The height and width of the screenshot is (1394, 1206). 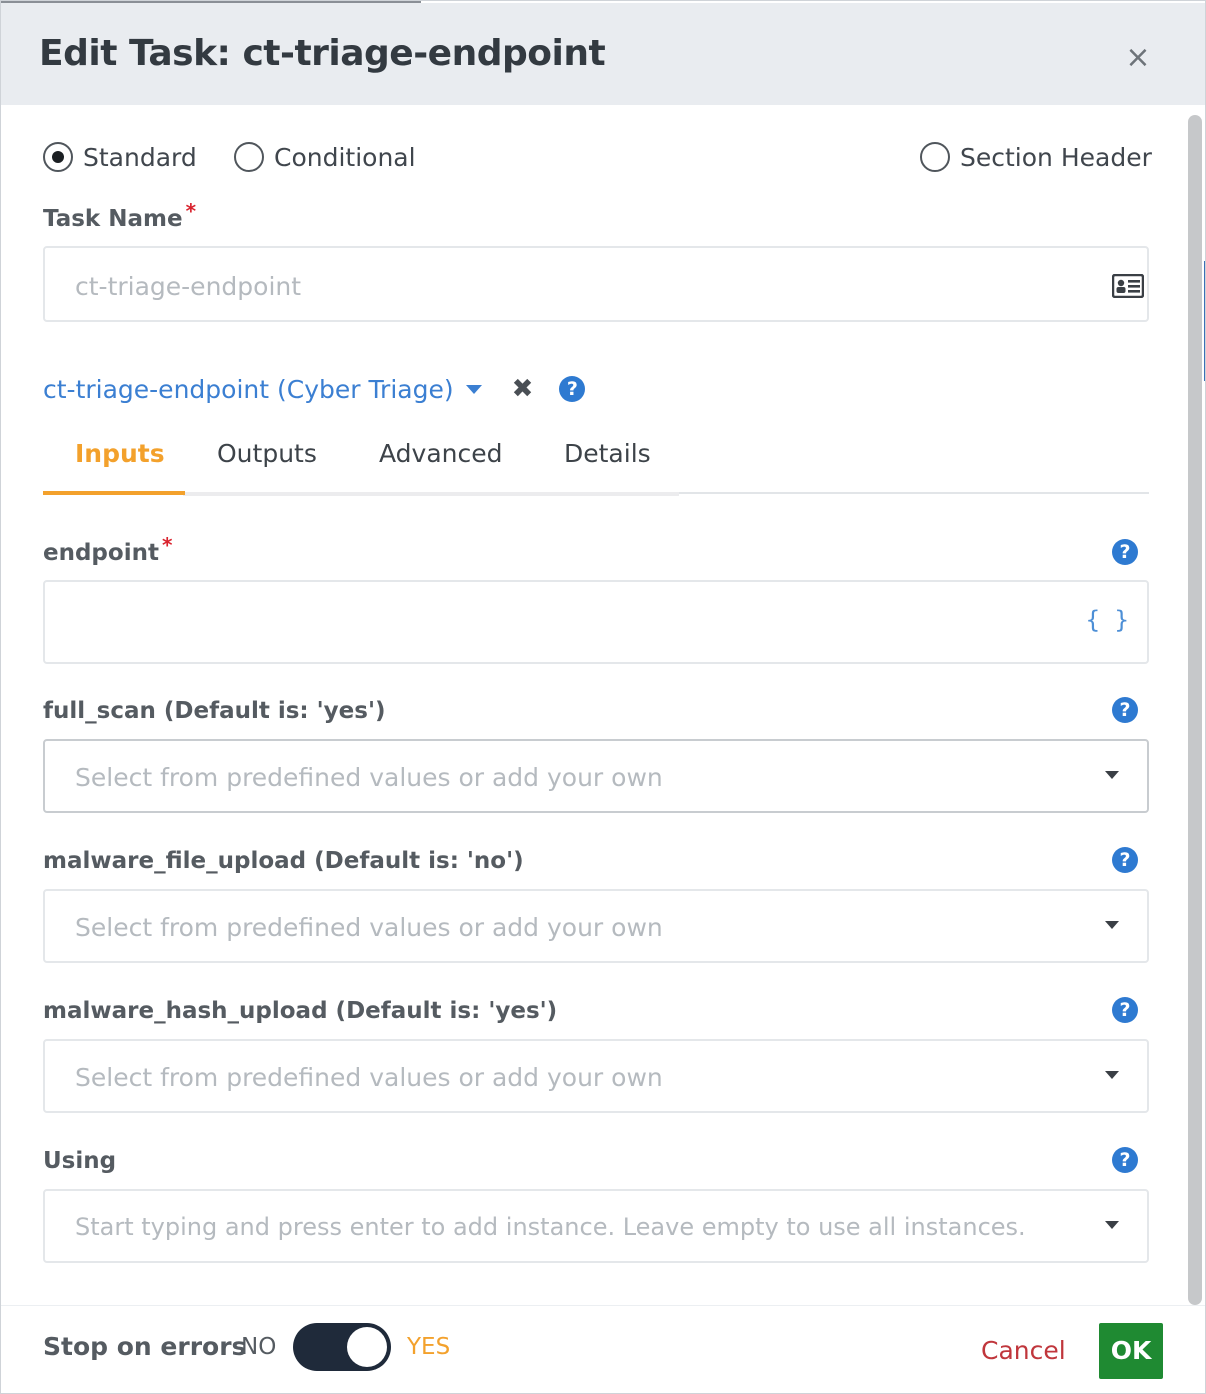 What do you see at coordinates (431, 494) in the screenshot?
I see `tabs-baseline-shadow` at bounding box center [431, 494].